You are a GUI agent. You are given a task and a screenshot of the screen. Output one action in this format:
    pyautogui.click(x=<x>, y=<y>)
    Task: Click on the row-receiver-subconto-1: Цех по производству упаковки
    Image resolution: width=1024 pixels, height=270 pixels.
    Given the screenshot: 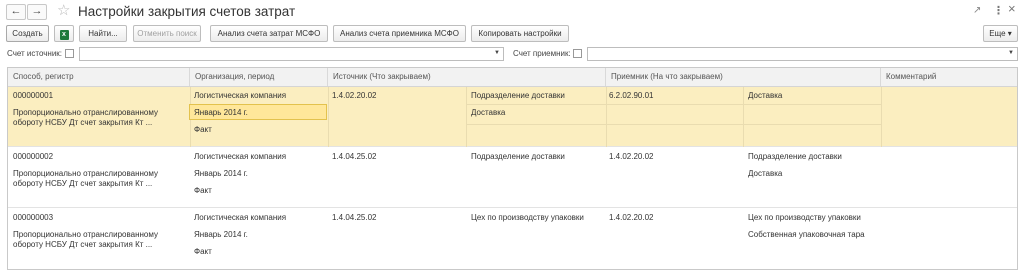 What is the action you would take?
    pyautogui.click(x=804, y=217)
    